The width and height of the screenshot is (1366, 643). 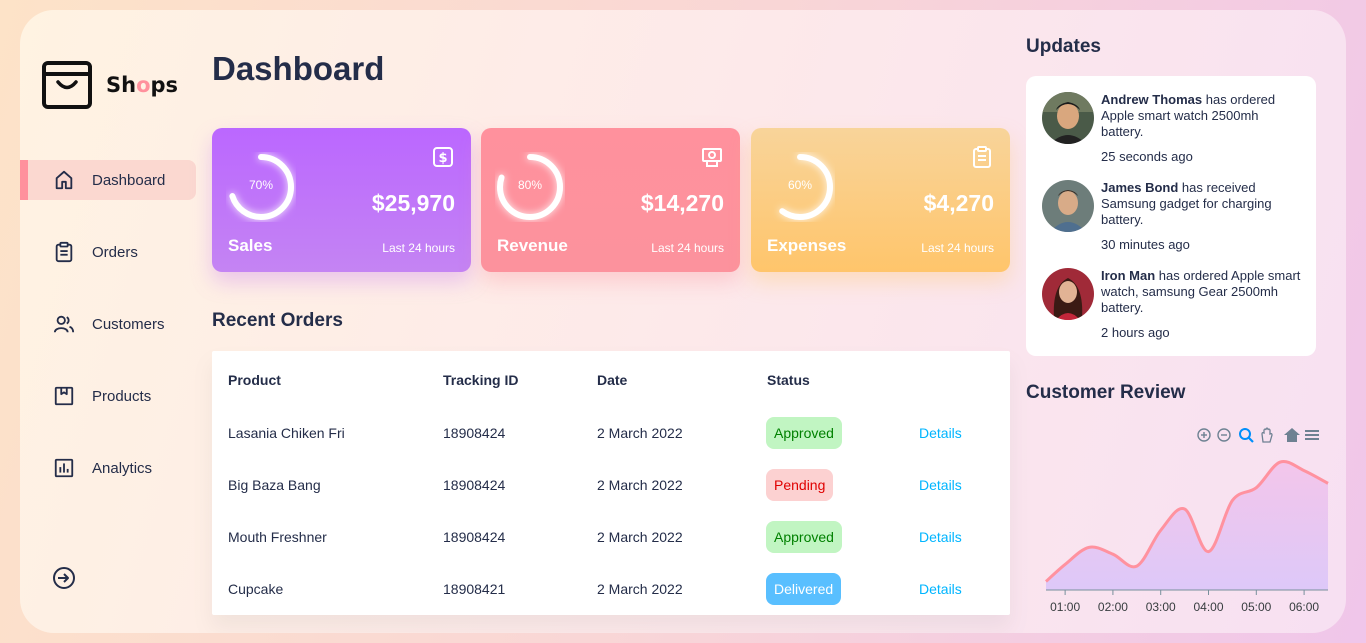 What do you see at coordinates (142, 85) in the screenshot?
I see `brand-name: Shops` at bounding box center [142, 85].